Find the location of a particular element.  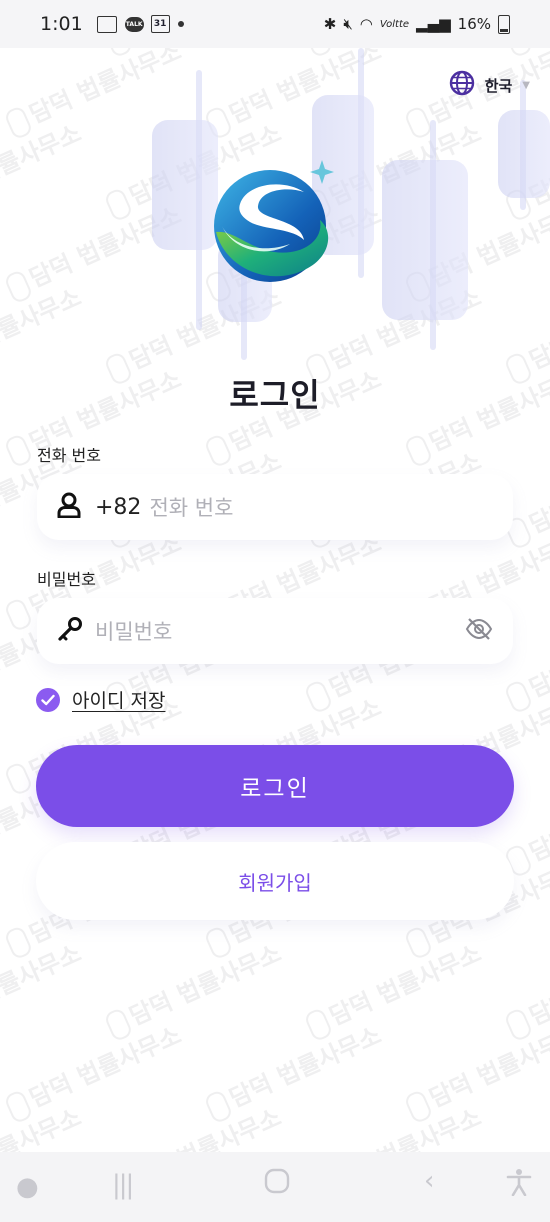

remember-id-checkbox is located at coordinates (48, 699).